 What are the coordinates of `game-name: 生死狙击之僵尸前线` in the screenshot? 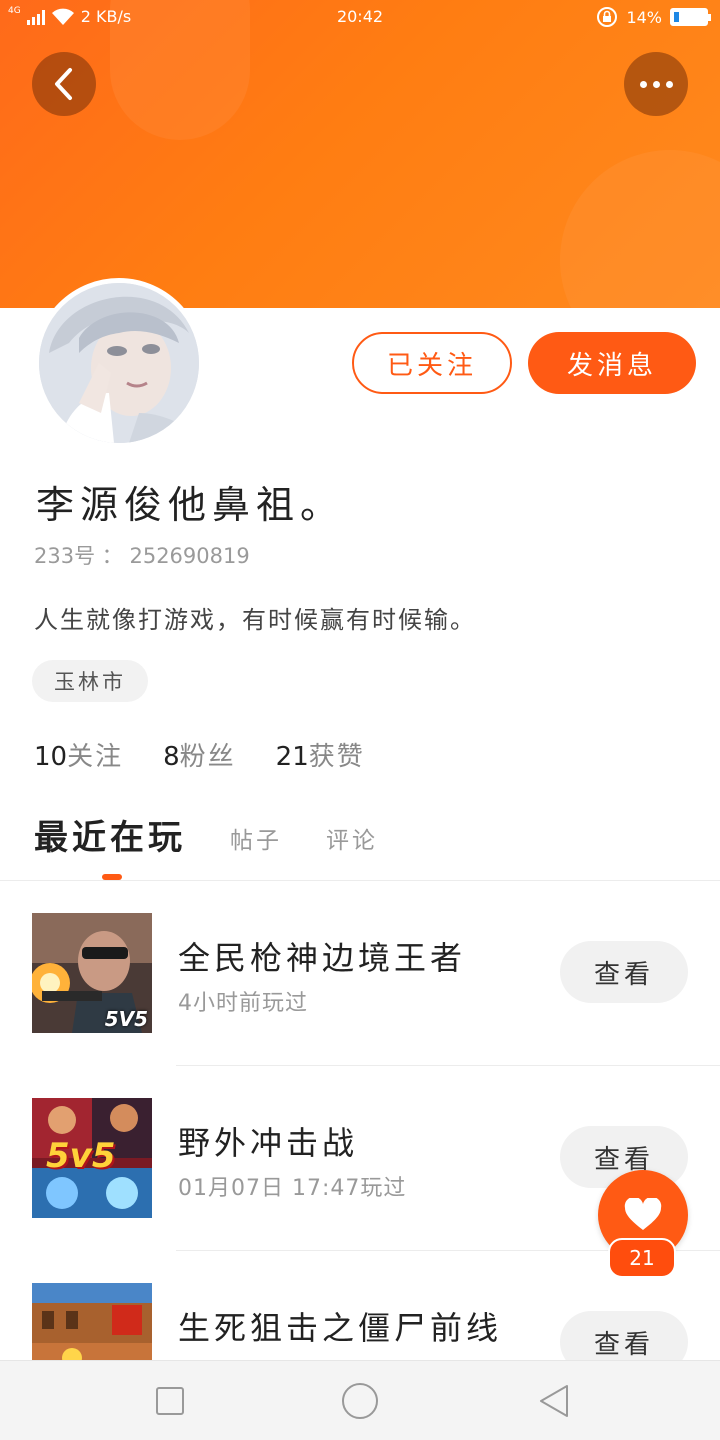 It's located at (340, 1328).